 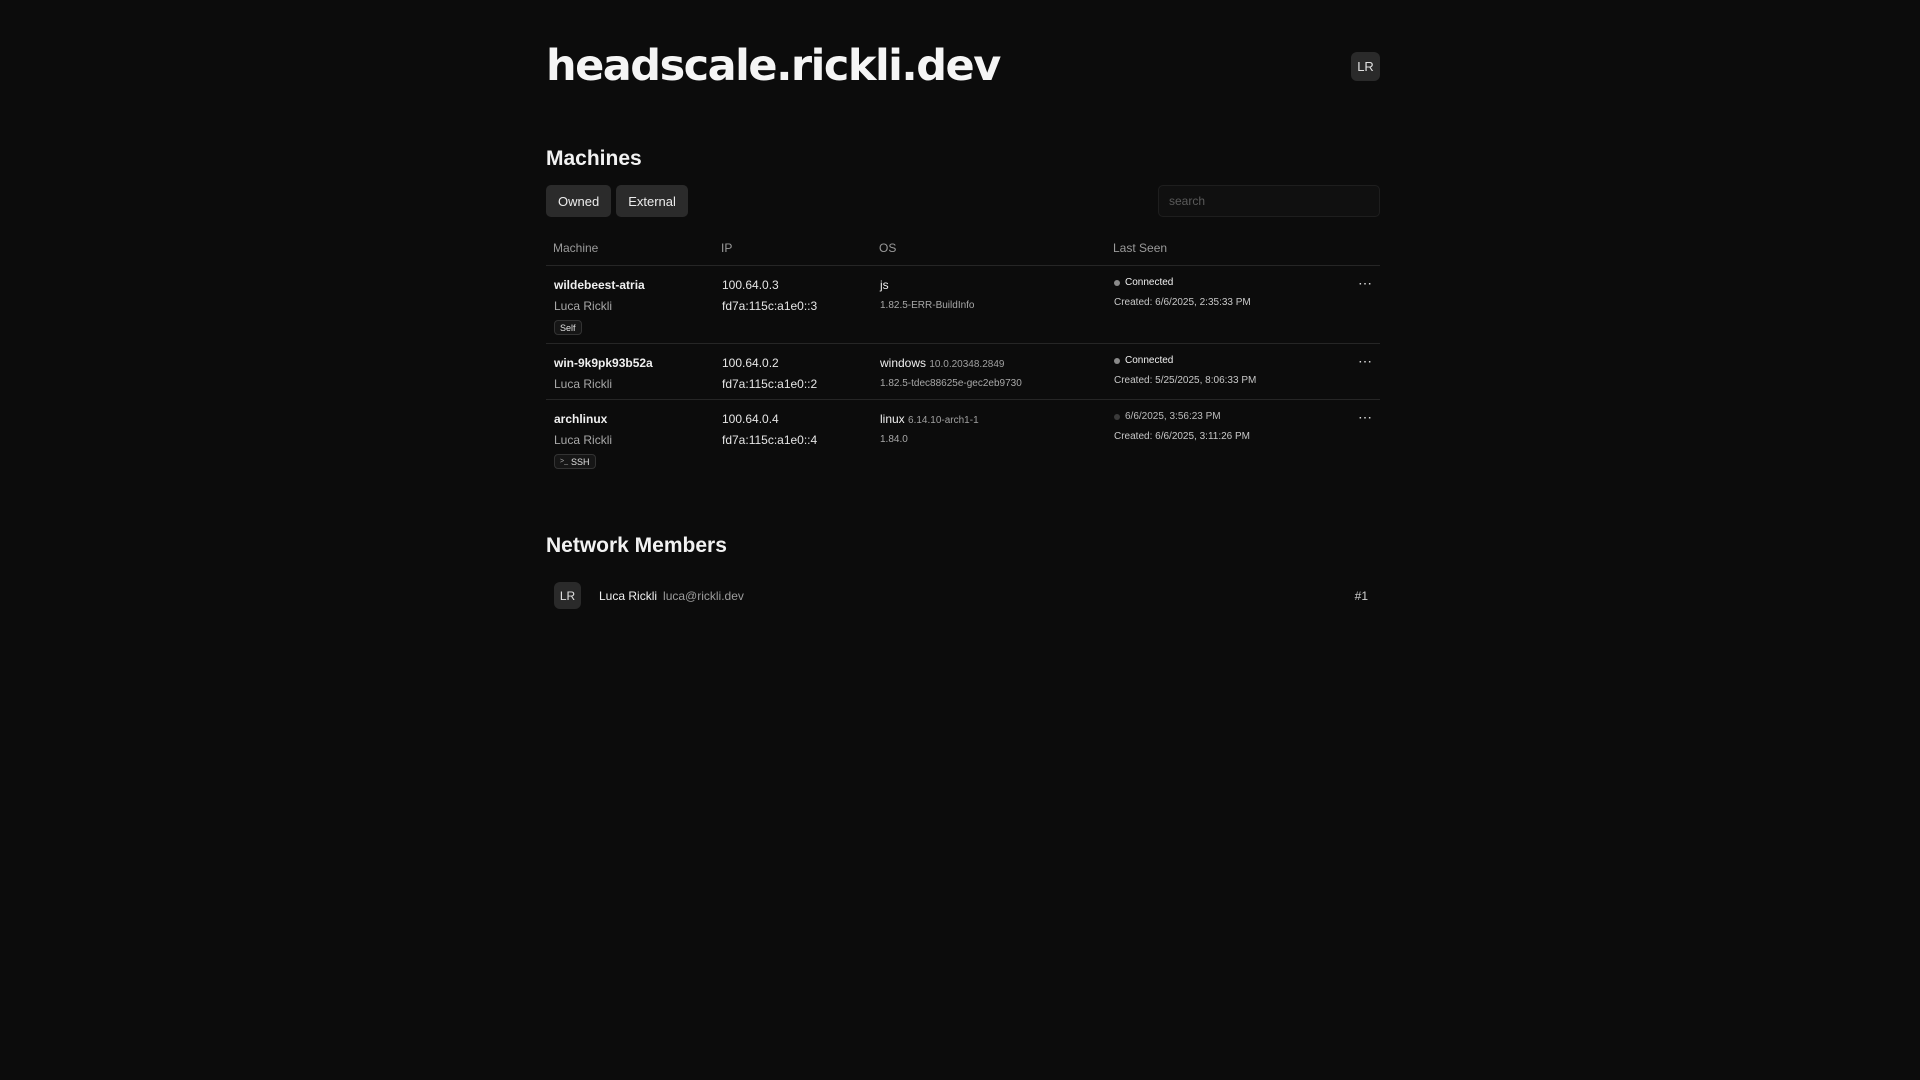 What do you see at coordinates (634, 285) in the screenshot?
I see `machine-name: wildebeest-atria` at bounding box center [634, 285].